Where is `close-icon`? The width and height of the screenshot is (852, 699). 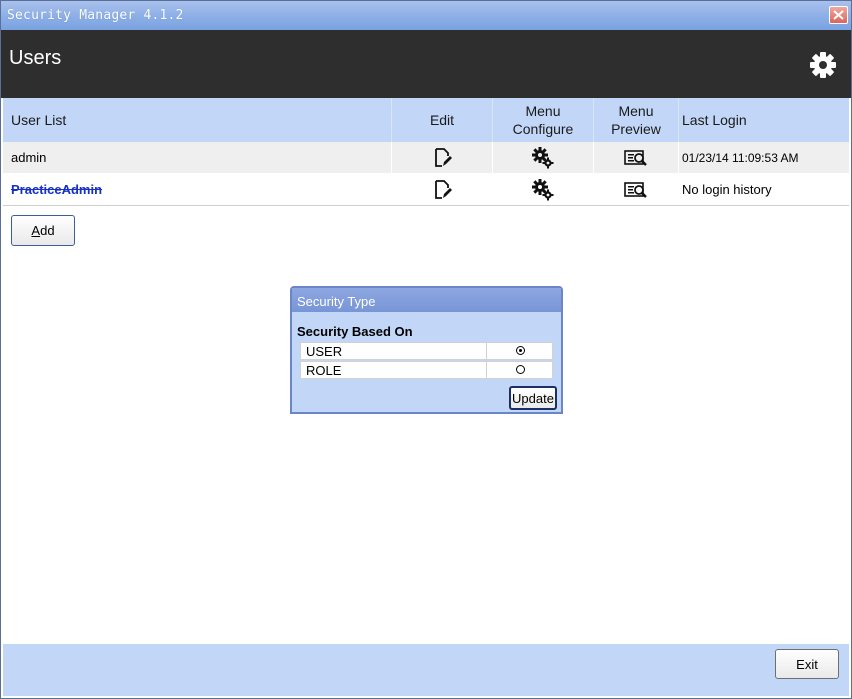 close-icon is located at coordinates (838, 15).